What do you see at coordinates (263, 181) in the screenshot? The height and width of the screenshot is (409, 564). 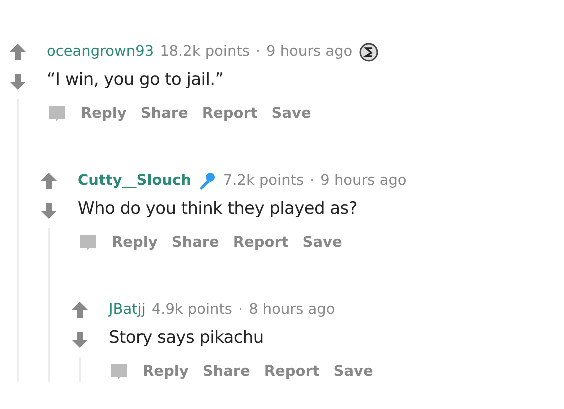 I see `points-text: 7.2k points` at bounding box center [263, 181].